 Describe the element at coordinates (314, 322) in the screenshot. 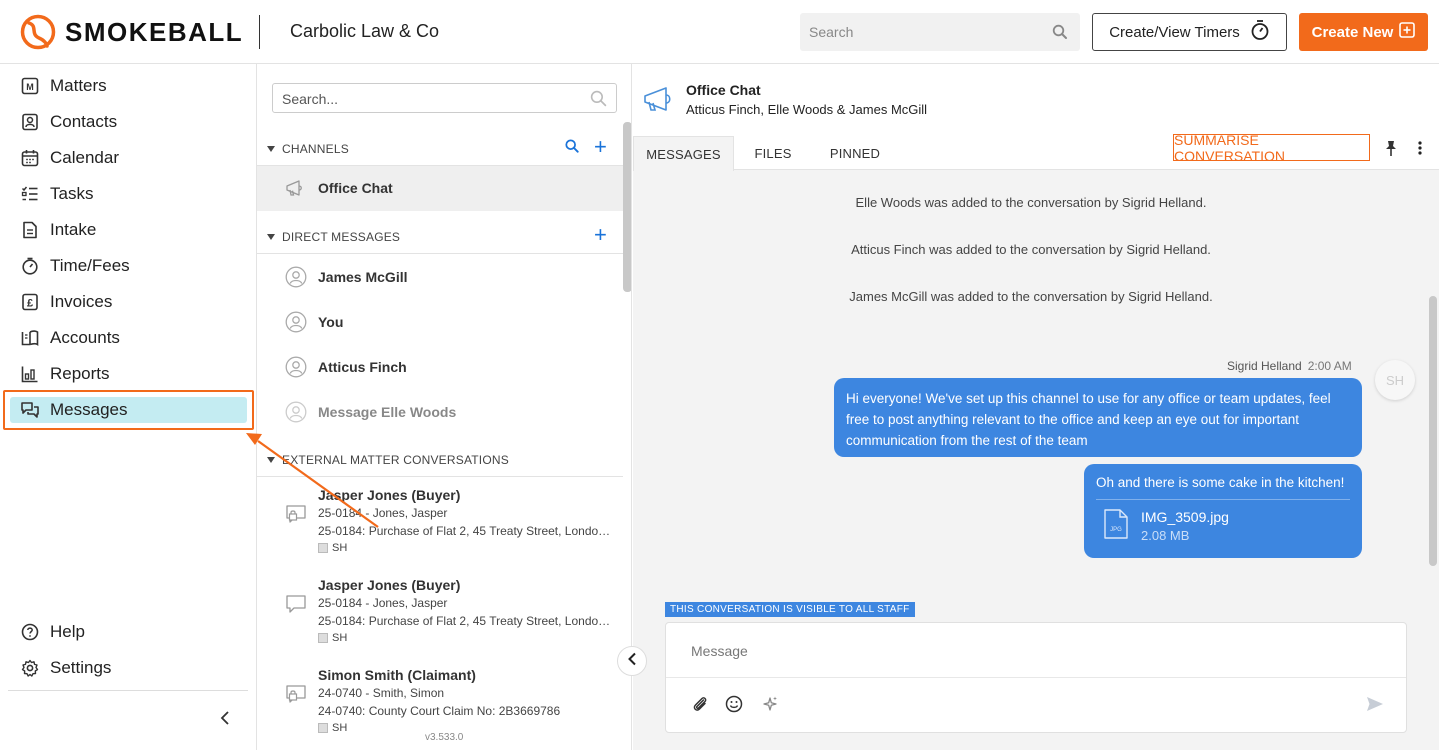

I see `dm-item-you: You` at that location.